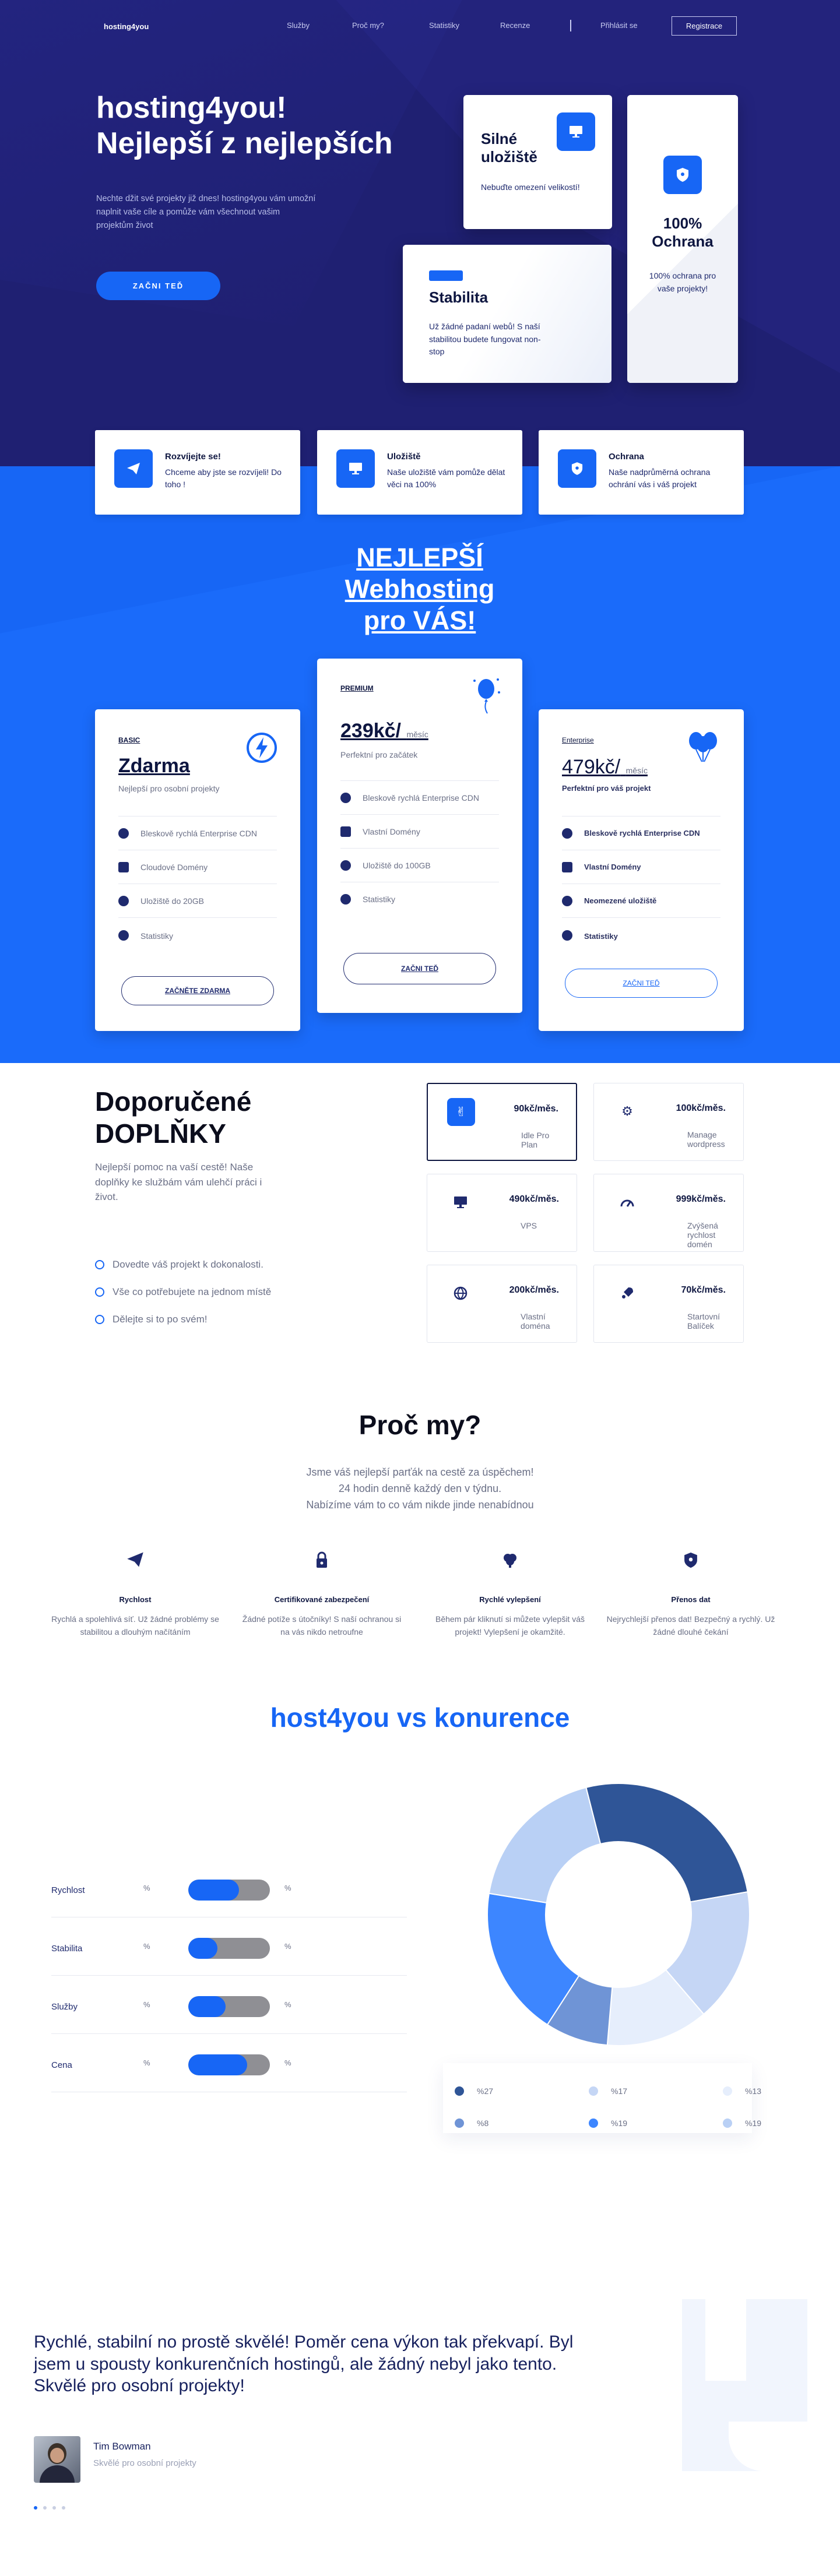 Image resolution: width=840 pixels, height=2576 pixels. I want to click on addons-title: Doporučené DOPLŇKY, so click(173, 1118).